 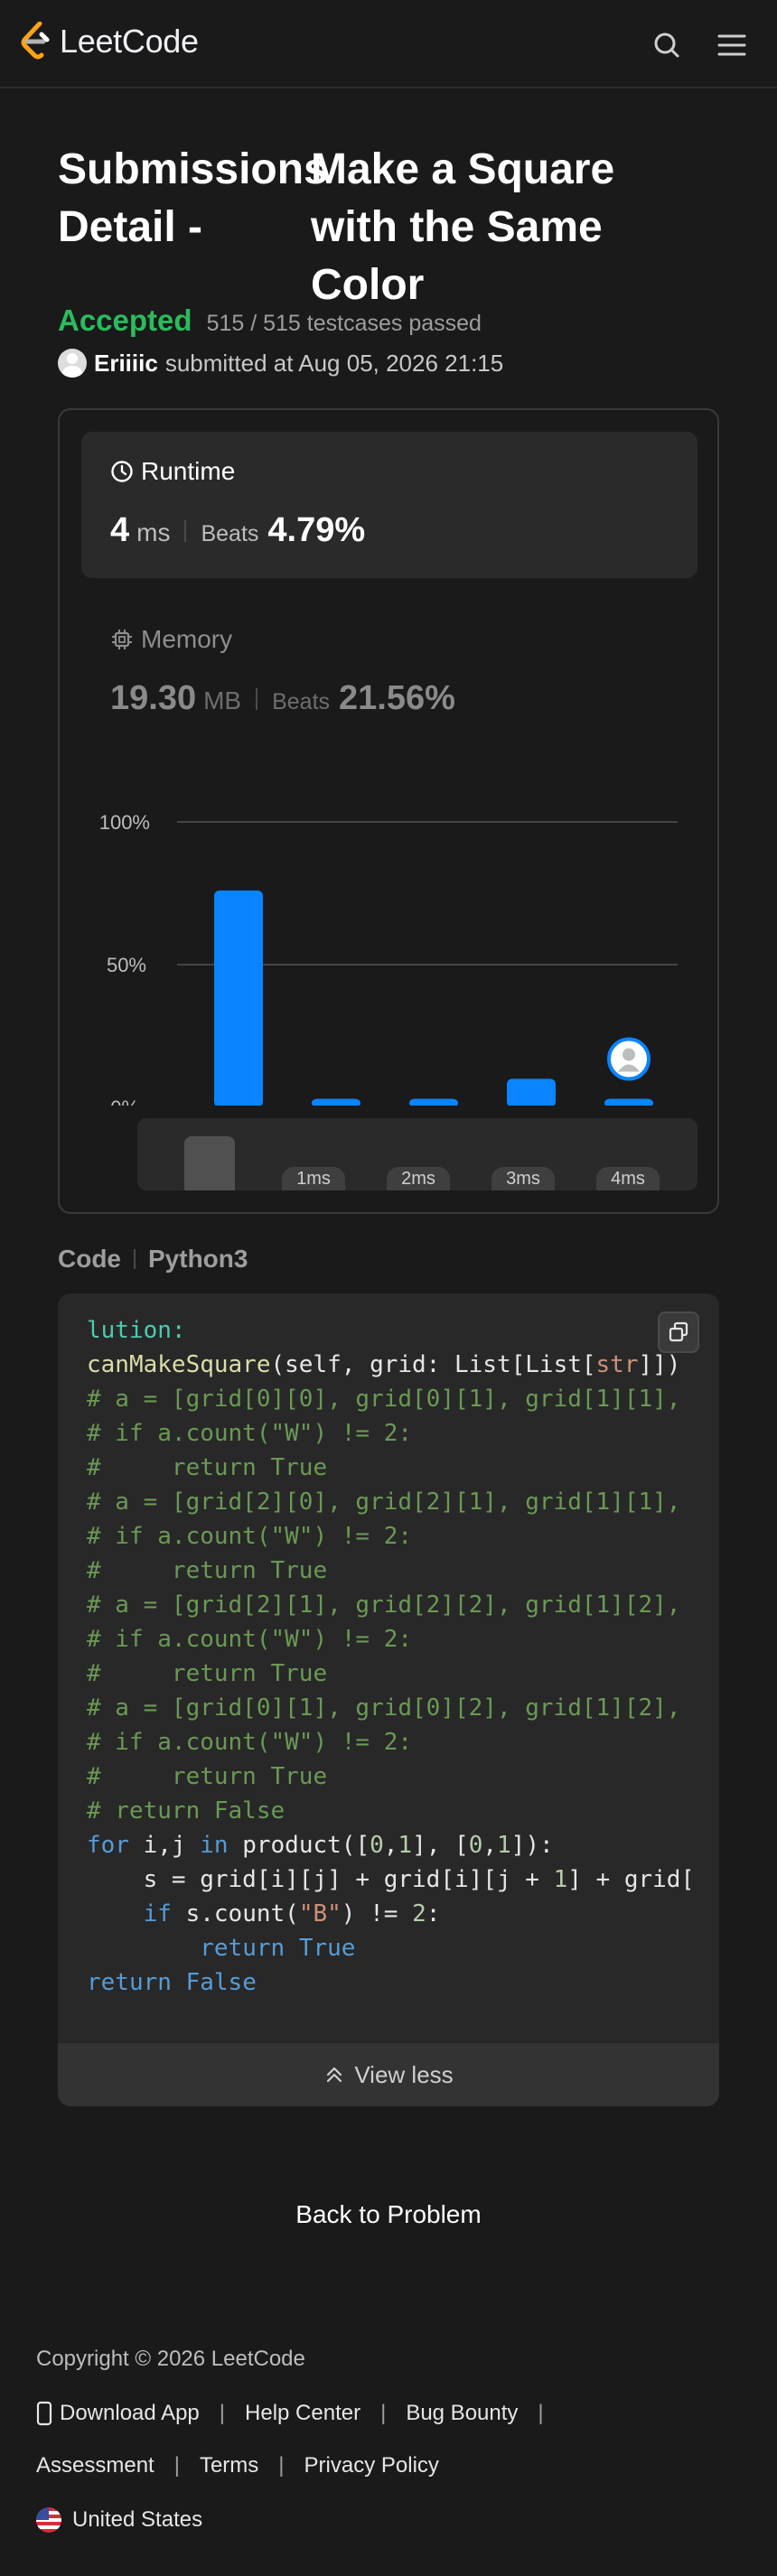 What do you see at coordinates (320, 1879) in the screenshot?
I see `code-token: s = grid[i][j] + grid[i][j +` at bounding box center [320, 1879].